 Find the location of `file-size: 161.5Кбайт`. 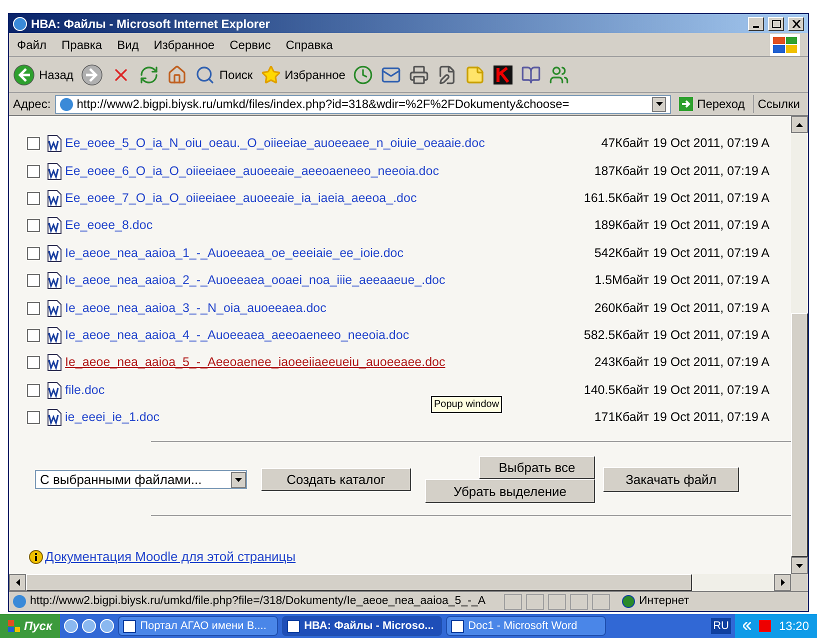

file-size: 161.5Кбайт is located at coordinates (616, 199).